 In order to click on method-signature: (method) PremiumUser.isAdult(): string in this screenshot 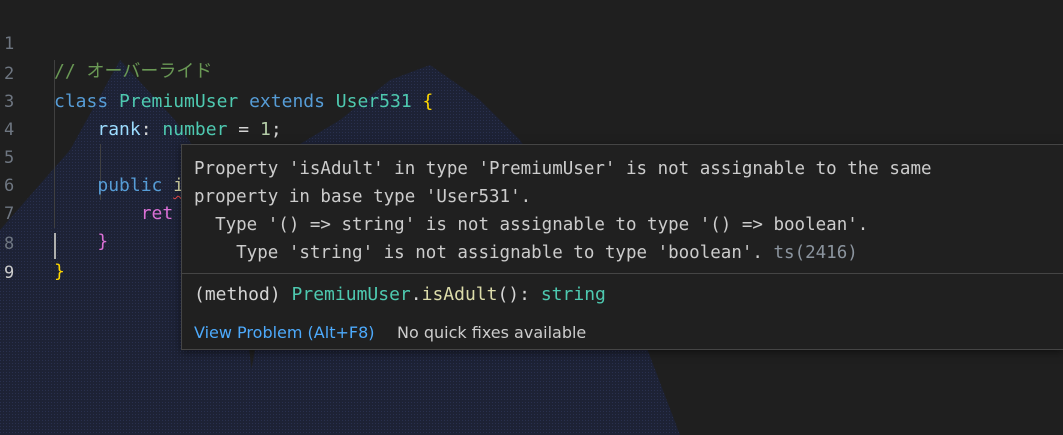, I will do `click(400, 295)`.